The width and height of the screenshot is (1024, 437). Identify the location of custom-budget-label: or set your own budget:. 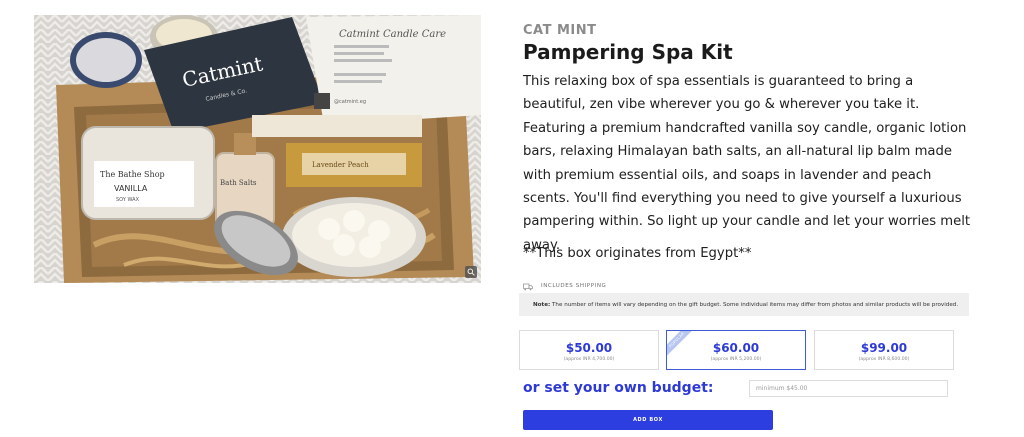
(618, 388).